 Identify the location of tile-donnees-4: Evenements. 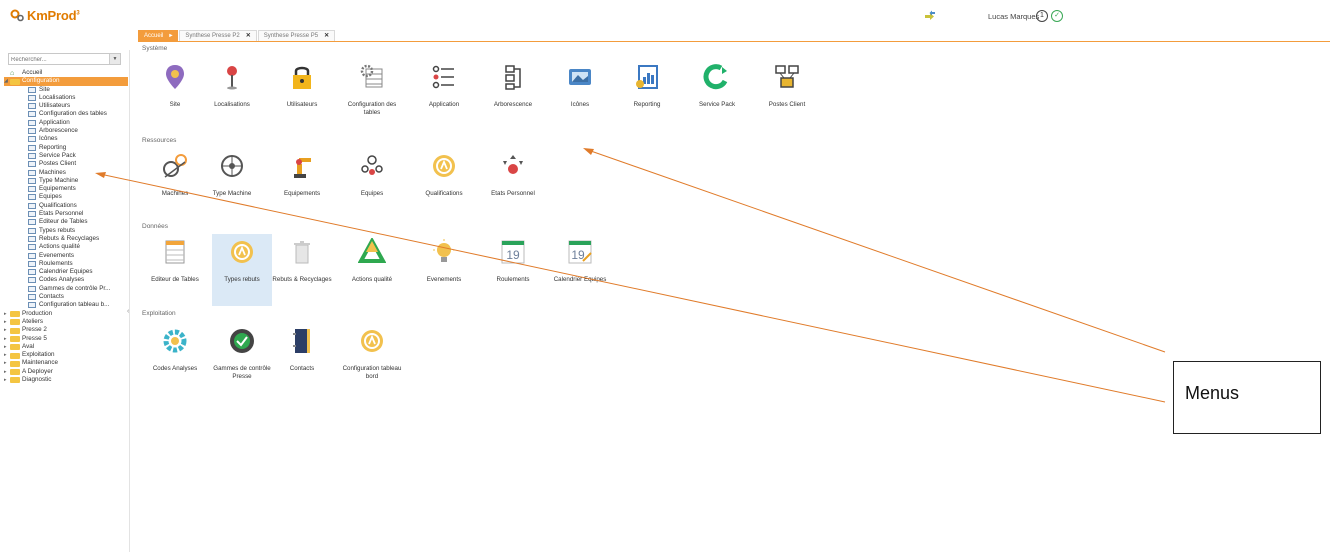
(444, 270).